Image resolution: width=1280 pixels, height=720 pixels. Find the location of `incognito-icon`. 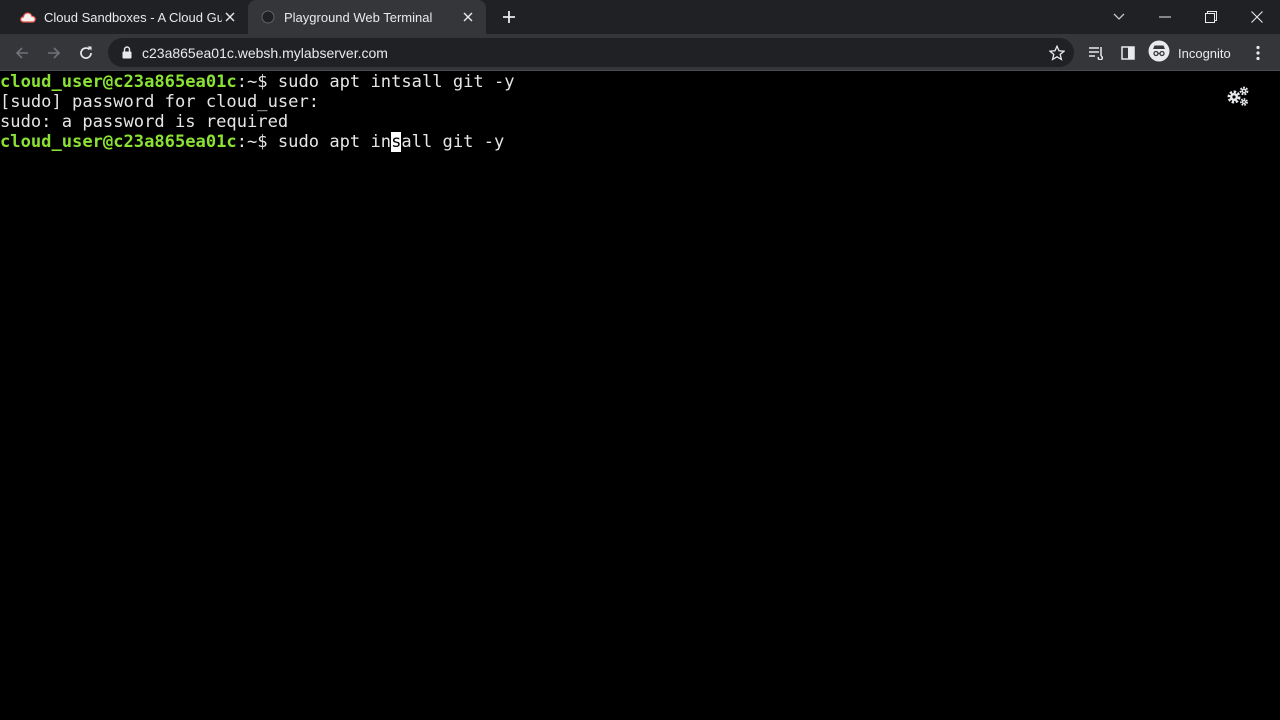

incognito-icon is located at coordinates (1159, 53).